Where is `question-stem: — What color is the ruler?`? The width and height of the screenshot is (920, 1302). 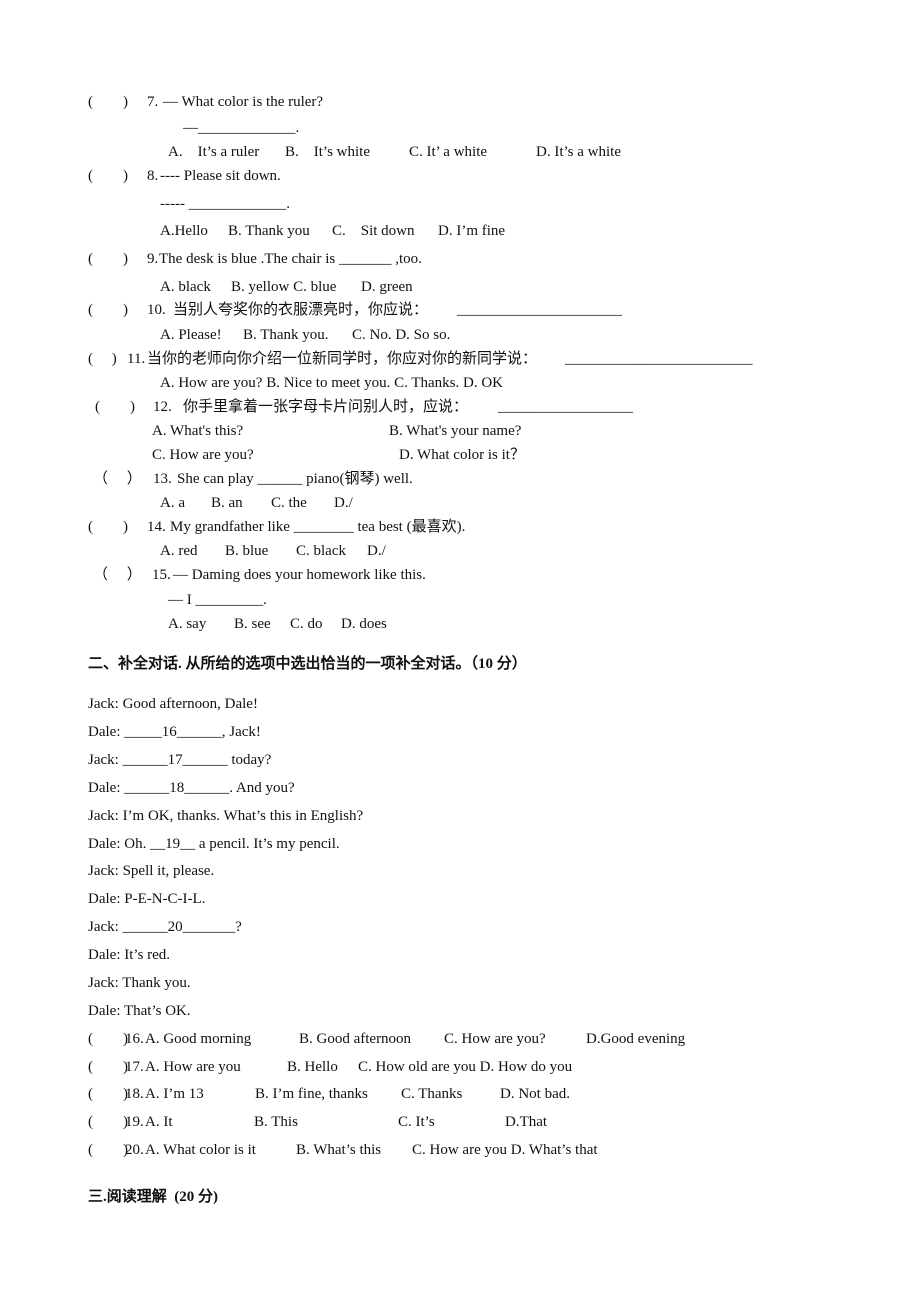
question-stem: — What color is the ruler? is located at coordinates (243, 102).